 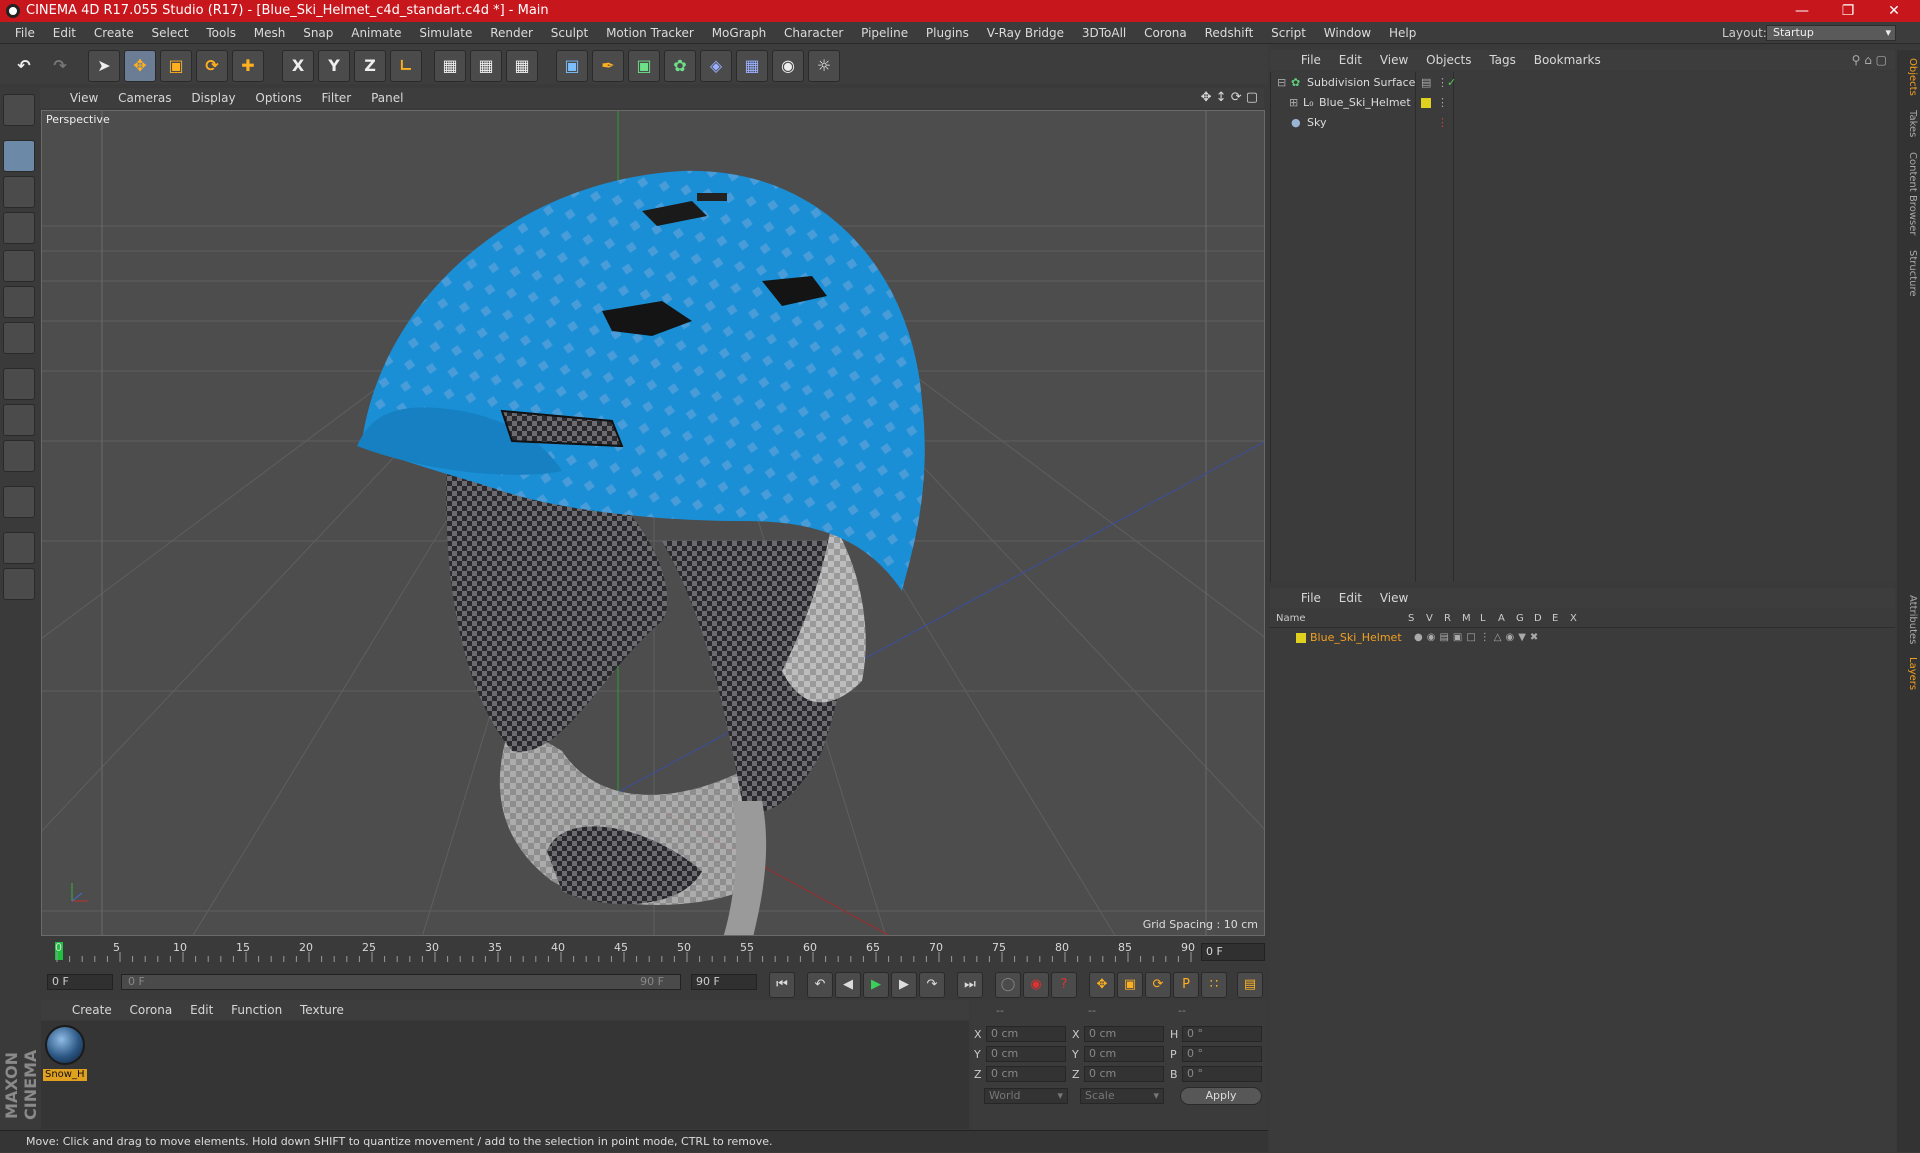 What do you see at coordinates (19, 228) in the screenshot?
I see `workplane-button` at bounding box center [19, 228].